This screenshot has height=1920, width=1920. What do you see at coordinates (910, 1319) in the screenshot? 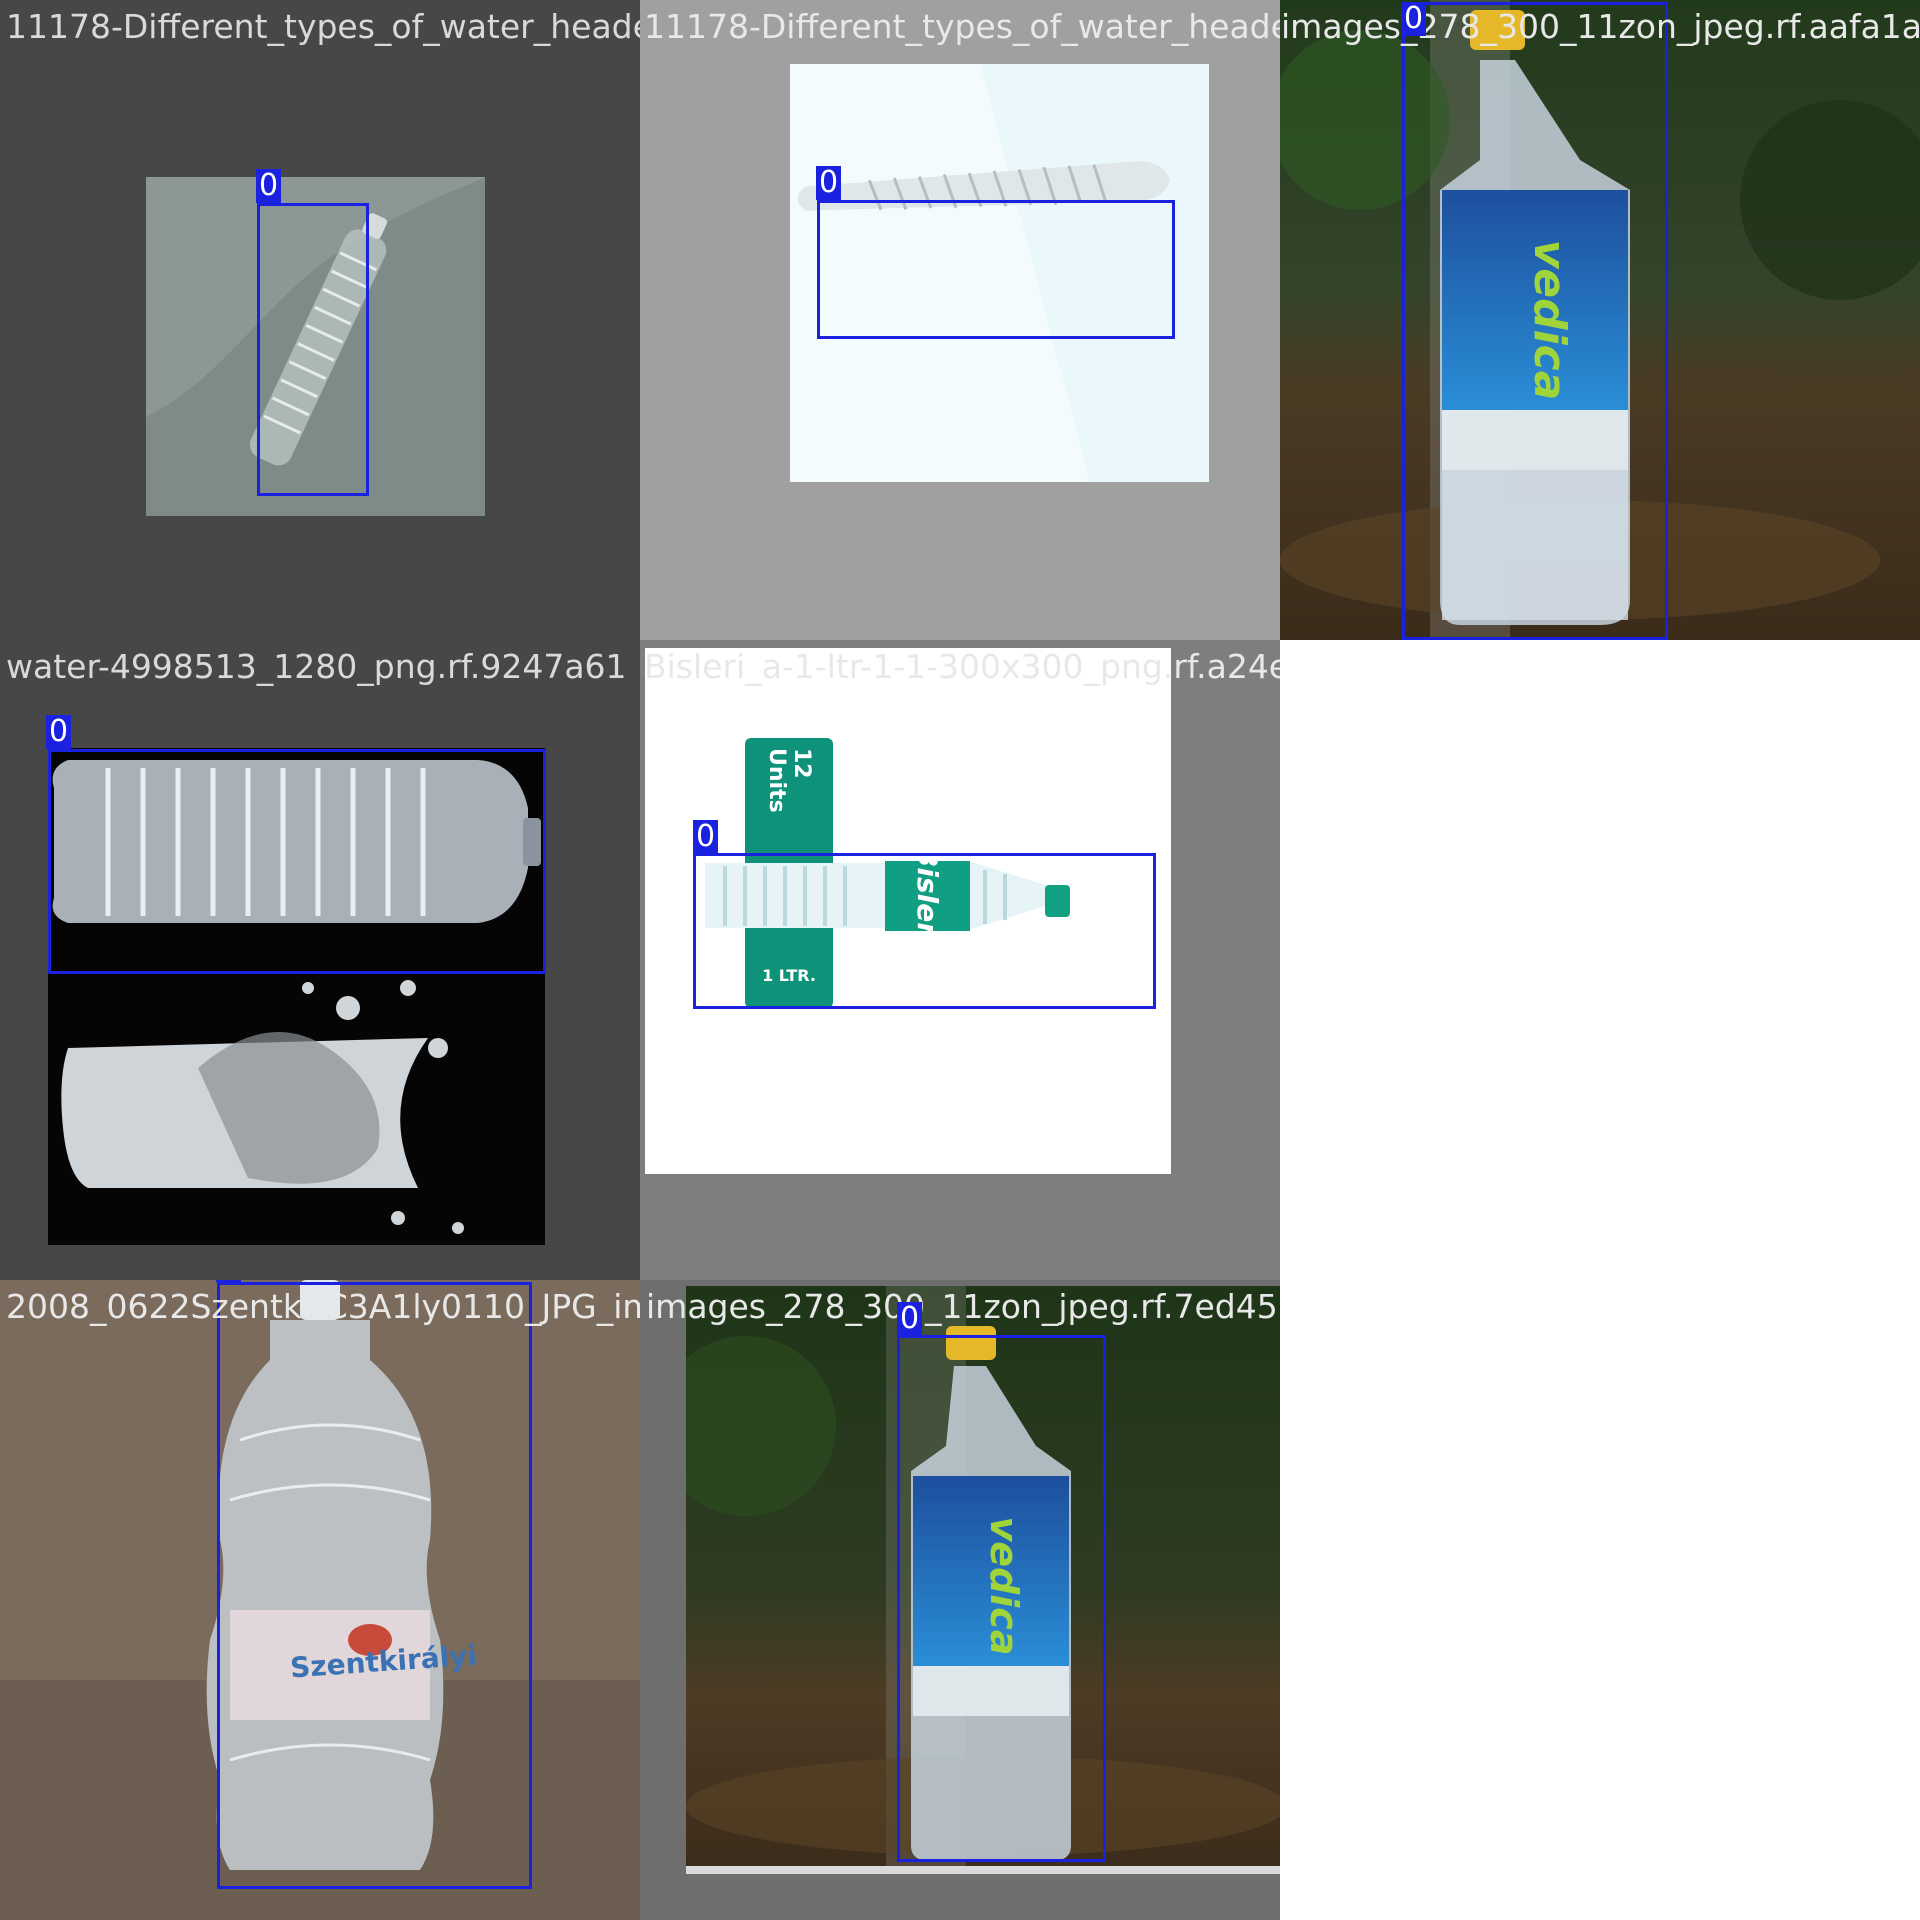
I see `tile-7-class-label: 0` at bounding box center [910, 1319].